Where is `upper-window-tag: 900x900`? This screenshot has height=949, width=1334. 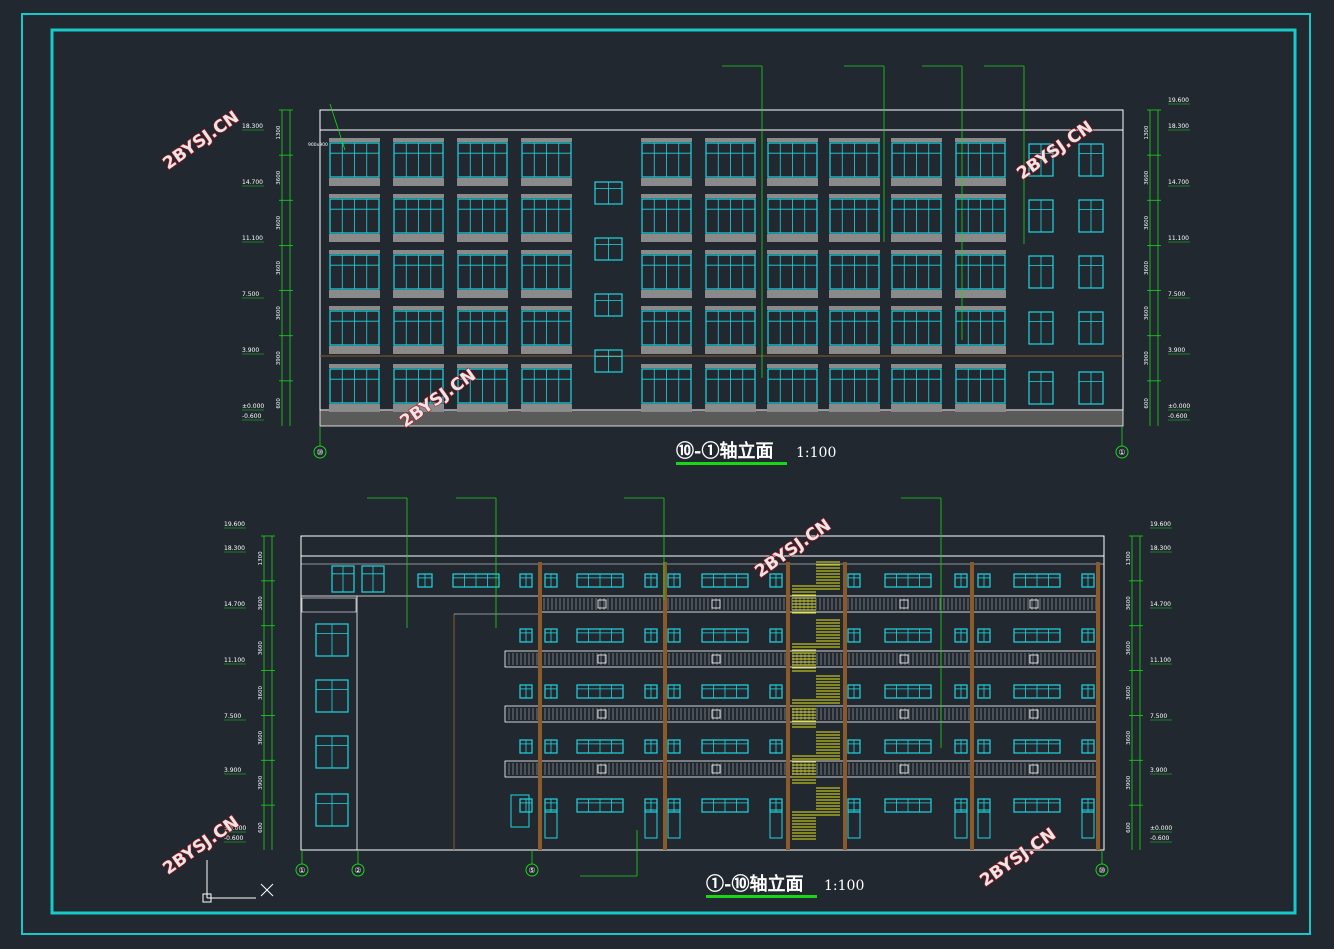
upper-window-tag: 900x900 is located at coordinates (318, 145).